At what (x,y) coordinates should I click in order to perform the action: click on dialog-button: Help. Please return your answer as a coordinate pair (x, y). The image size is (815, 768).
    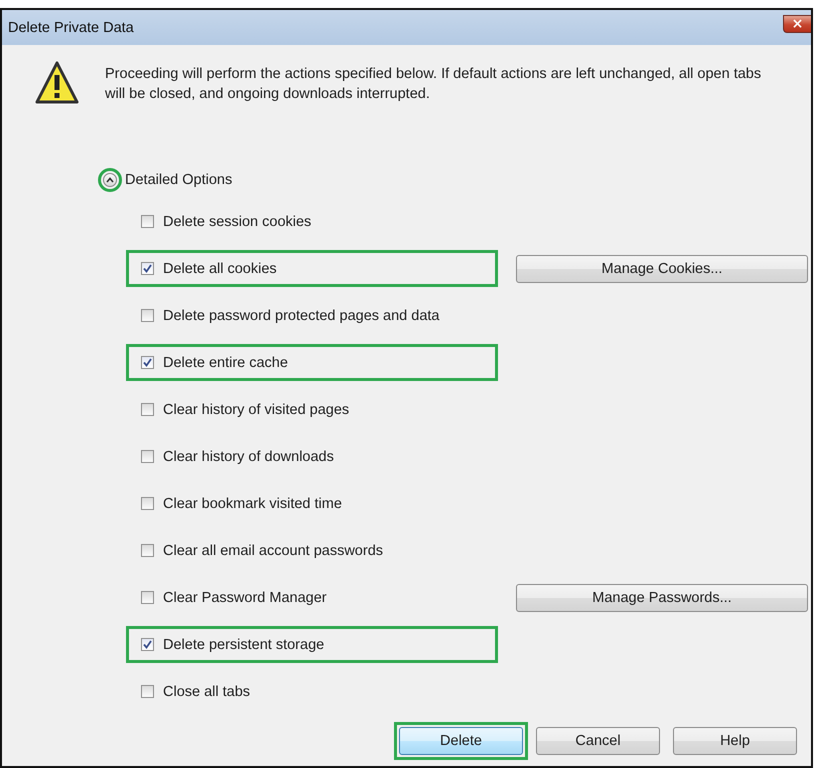
    Looking at the image, I should click on (735, 741).